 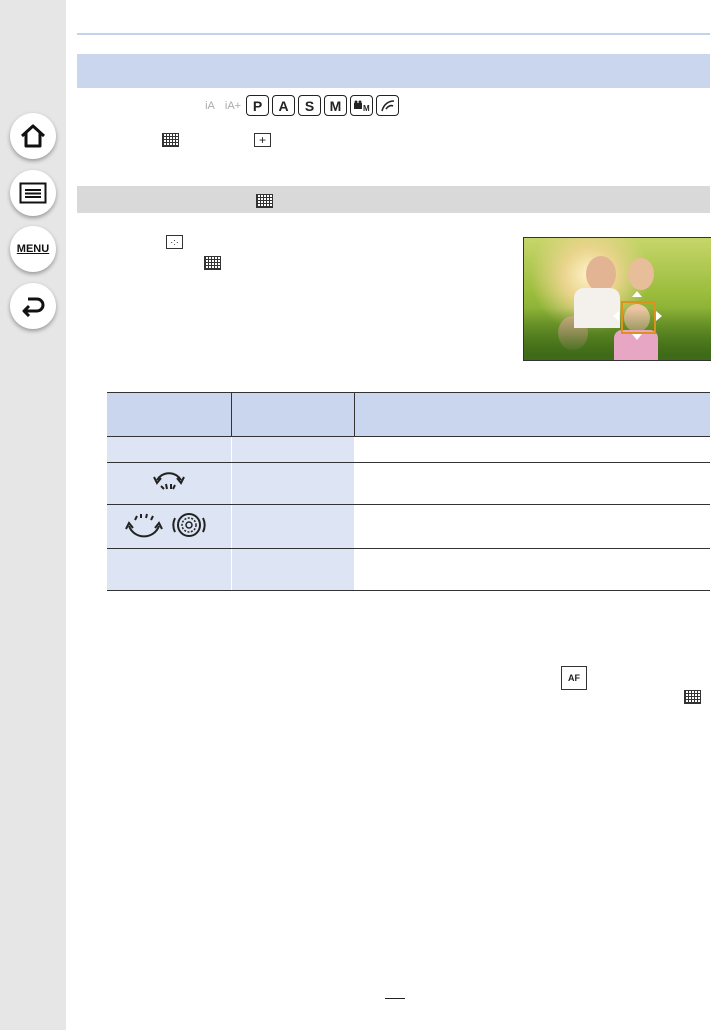 What do you see at coordinates (283, 105) in the screenshot?
I see `mode-a-icon: A` at bounding box center [283, 105].